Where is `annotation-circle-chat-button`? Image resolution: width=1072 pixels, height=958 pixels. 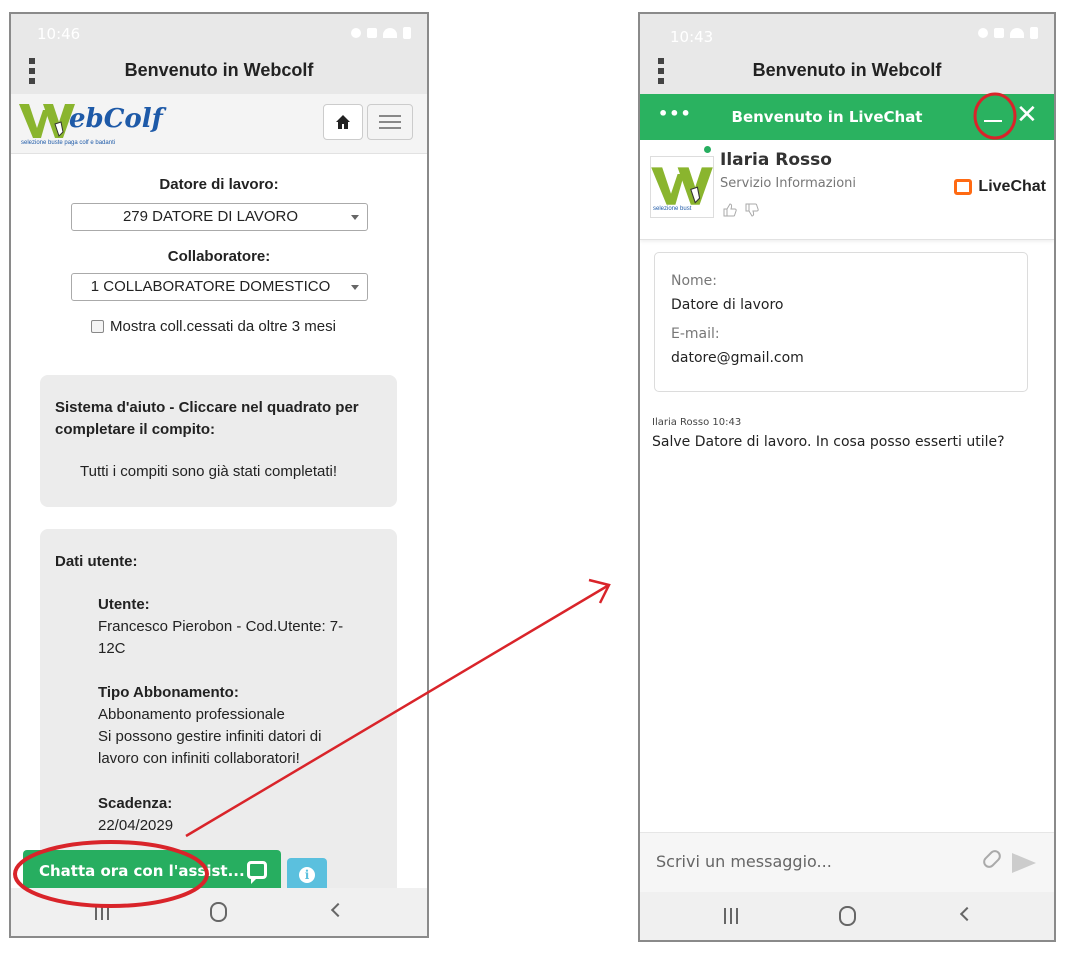 annotation-circle-chat-button is located at coordinates (111, 874).